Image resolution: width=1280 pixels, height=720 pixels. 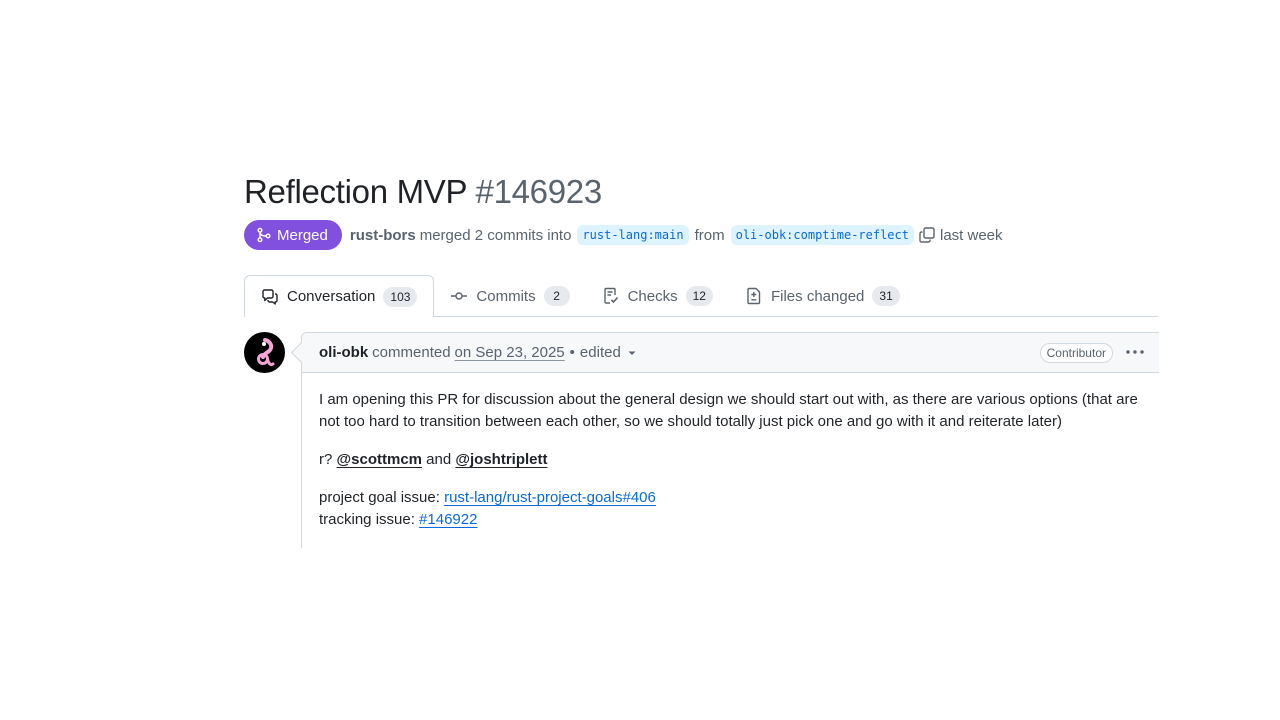 I want to click on tab-label: Checks, so click(x=652, y=296).